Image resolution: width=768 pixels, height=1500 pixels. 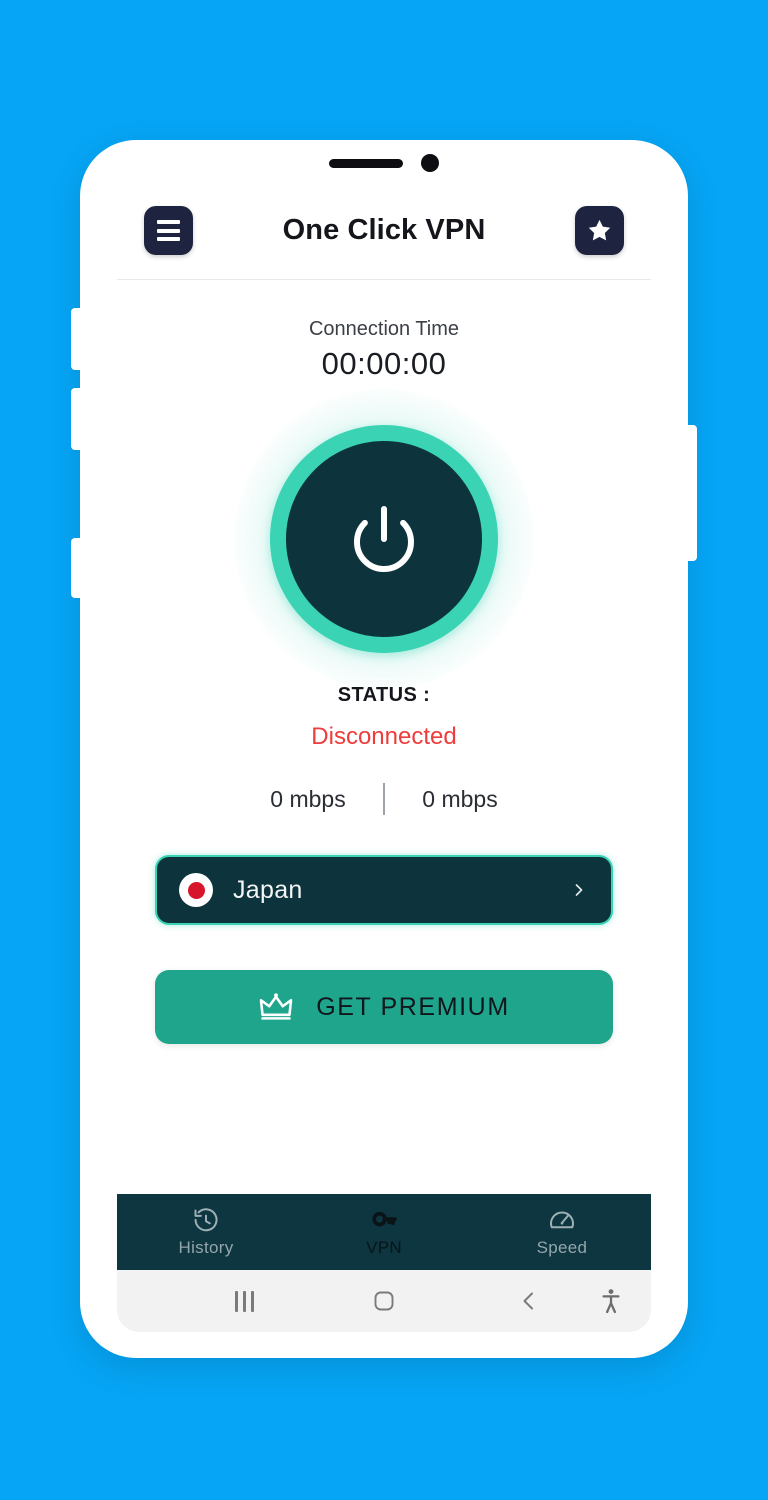 I want to click on volume-up-button, so click(x=76, y=339).